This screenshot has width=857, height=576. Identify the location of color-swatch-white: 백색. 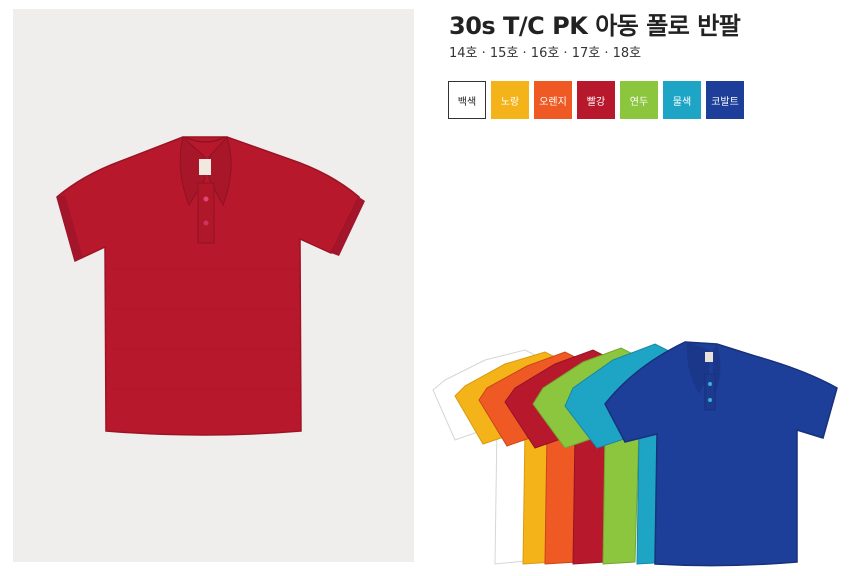
(467, 100).